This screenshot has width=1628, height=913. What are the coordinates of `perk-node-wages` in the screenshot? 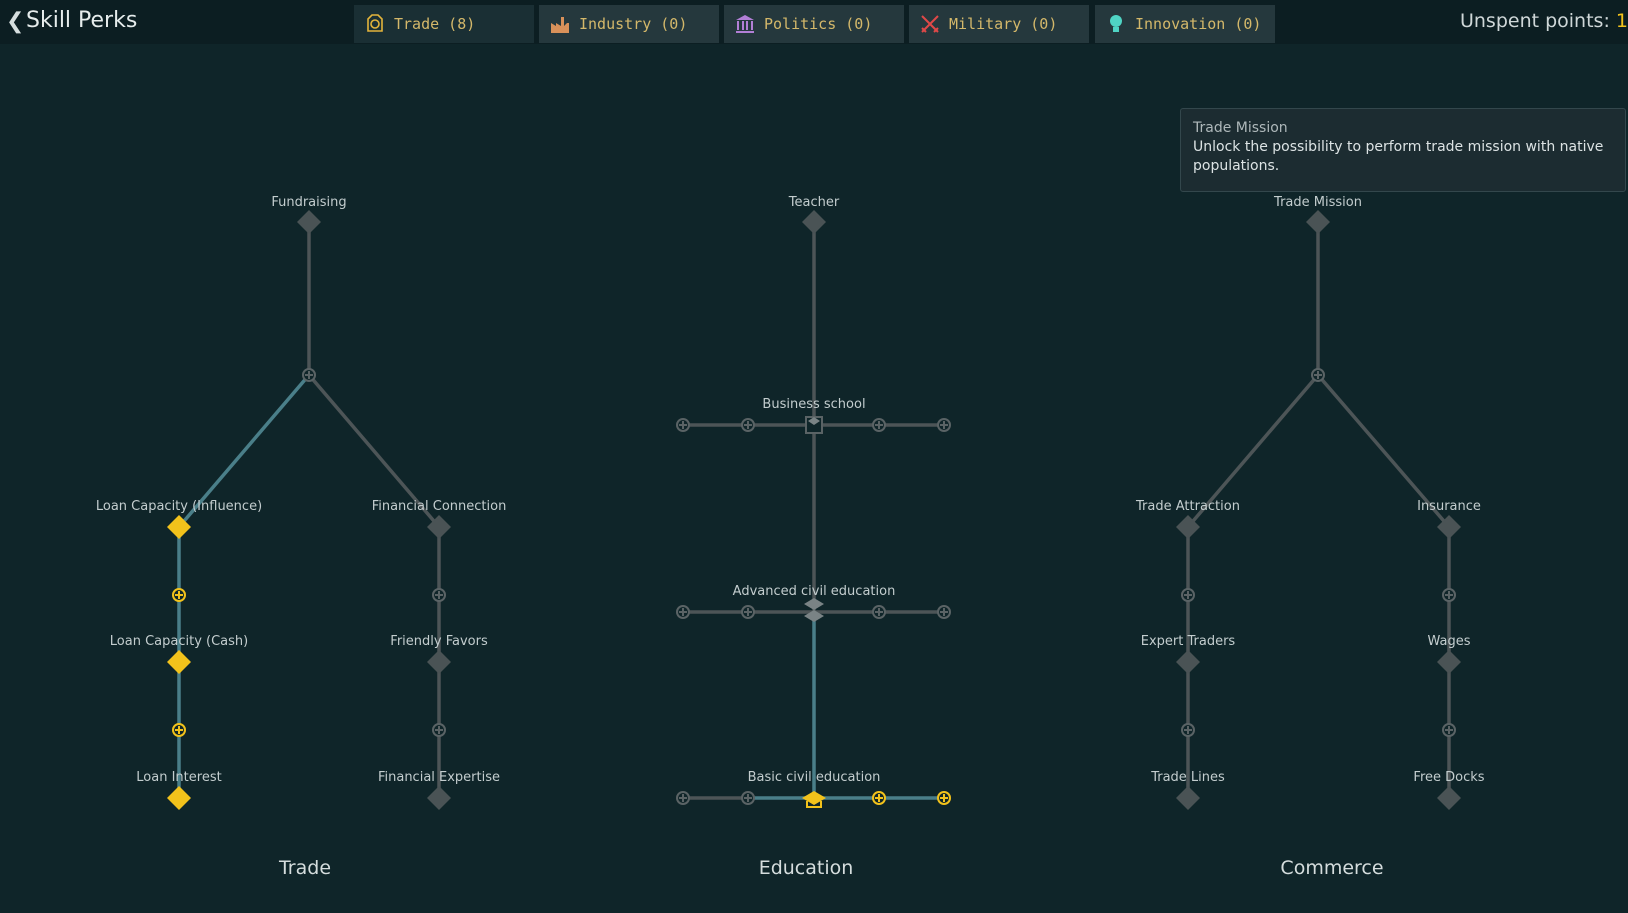 It's located at (1449, 662).